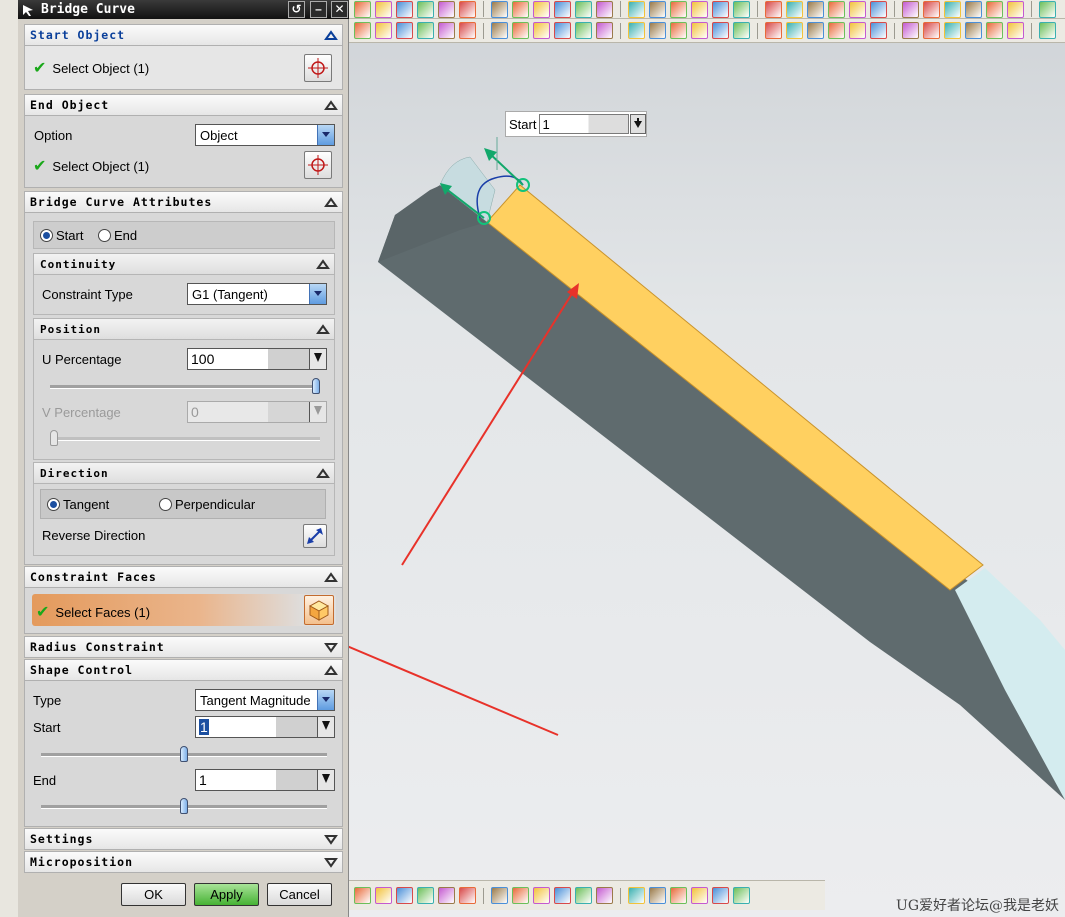 The height and width of the screenshot is (917, 1065). Describe the element at coordinates (104, 235) in the screenshot. I see `radio-end-indicator` at that location.